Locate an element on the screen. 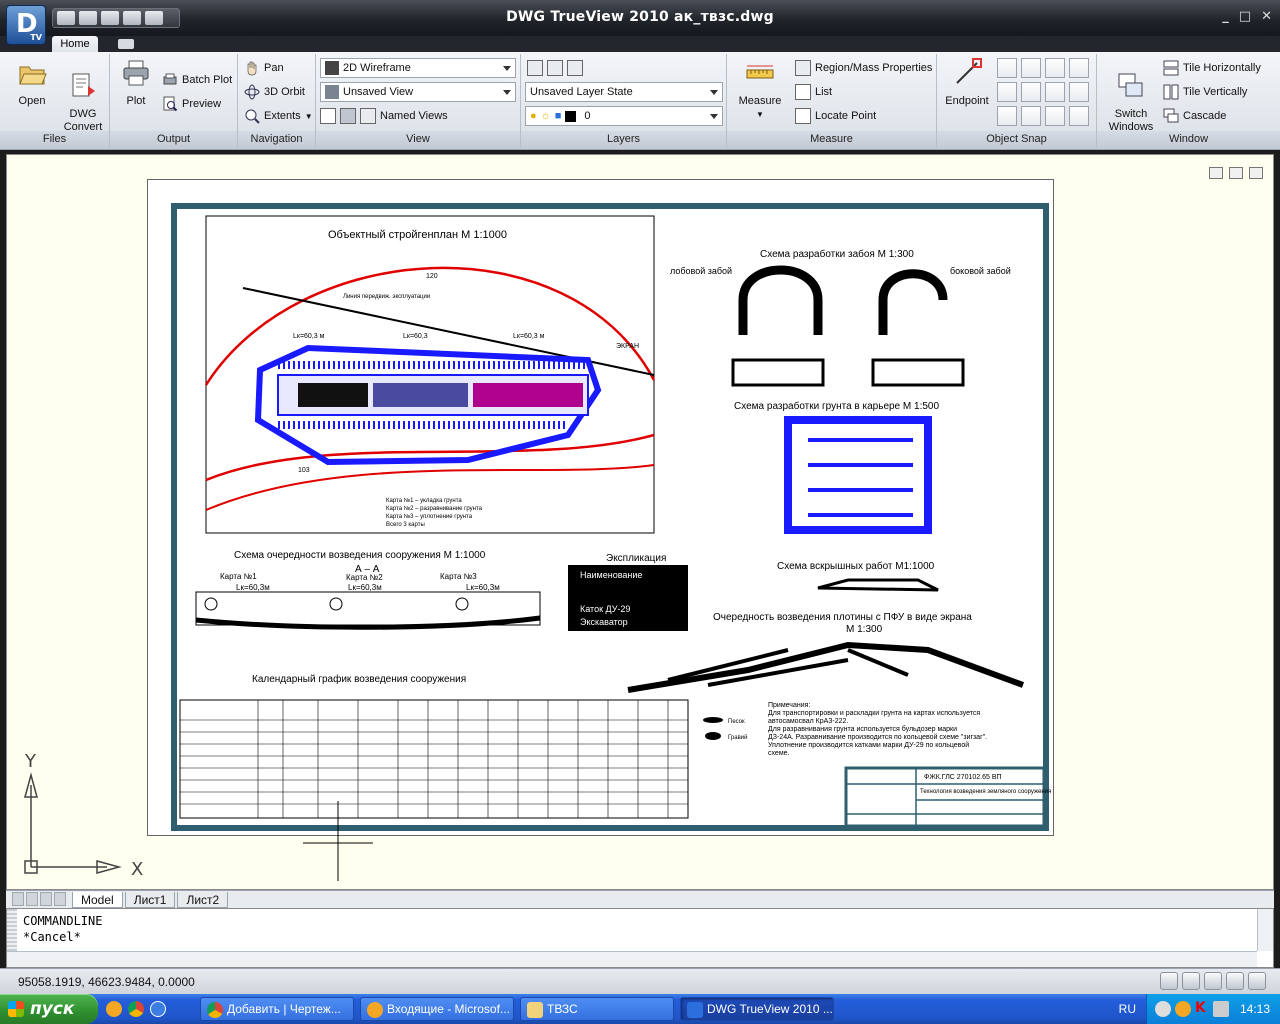  start-label: пуск is located at coordinates (52, 1009).